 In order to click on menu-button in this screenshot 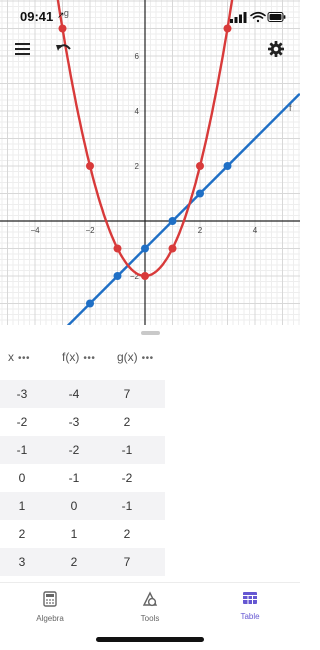, I will do `click(23, 51)`.